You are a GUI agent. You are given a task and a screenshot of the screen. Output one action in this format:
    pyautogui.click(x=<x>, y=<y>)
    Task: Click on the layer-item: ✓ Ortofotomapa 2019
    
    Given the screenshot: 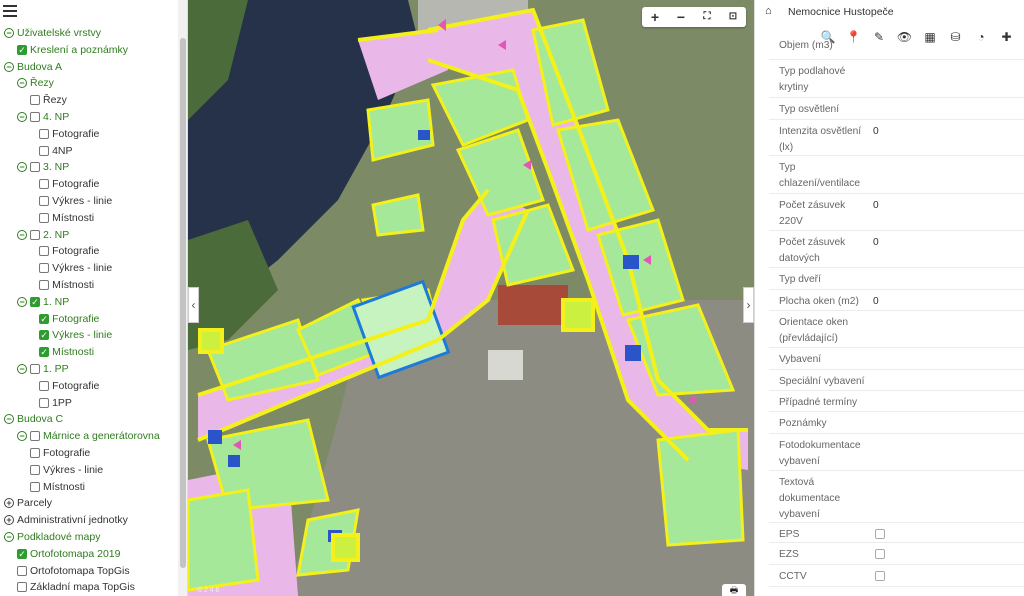 What is the action you would take?
    pyautogui.click(x=89, y=554)
    